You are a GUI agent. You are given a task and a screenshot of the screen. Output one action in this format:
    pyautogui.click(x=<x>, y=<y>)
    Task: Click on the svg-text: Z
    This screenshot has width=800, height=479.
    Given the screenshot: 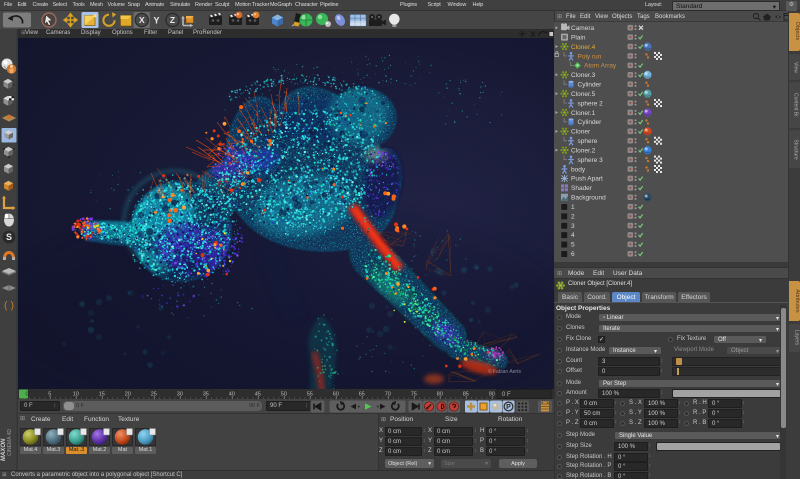 What is the action you would take?
    pyautogui.click(x=172, y=20)
    